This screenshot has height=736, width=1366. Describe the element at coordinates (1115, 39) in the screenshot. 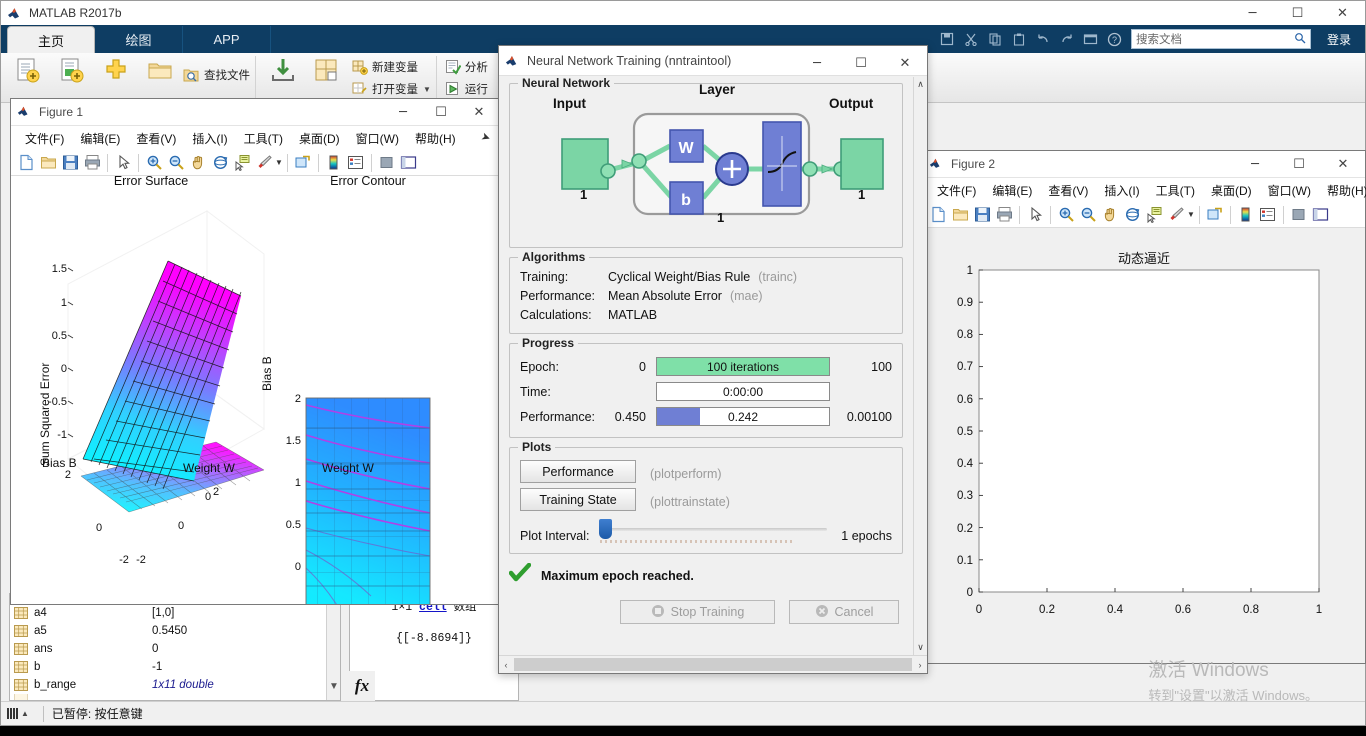

I see `help-icon: ?` at that location.